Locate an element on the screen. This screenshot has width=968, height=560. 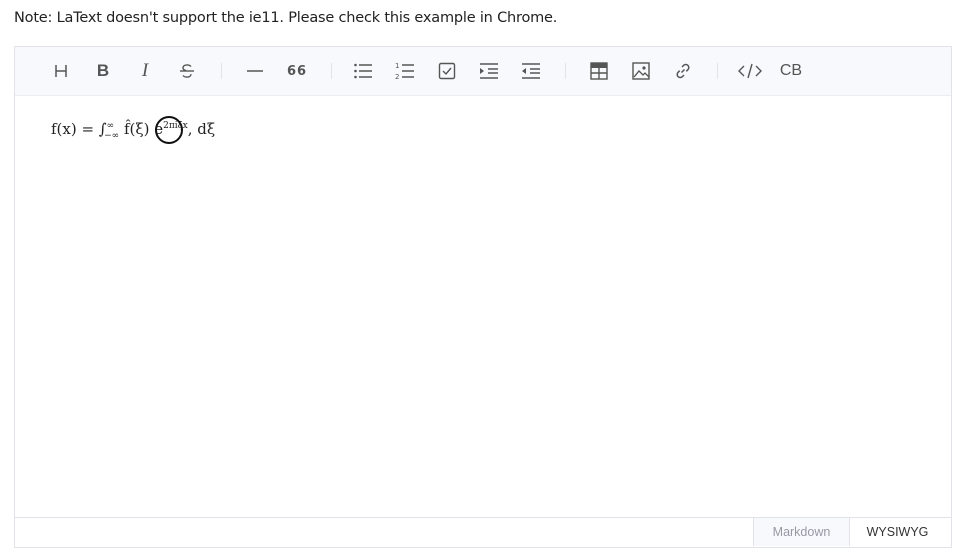
outdent-icon is located at coordinates (531, 71).